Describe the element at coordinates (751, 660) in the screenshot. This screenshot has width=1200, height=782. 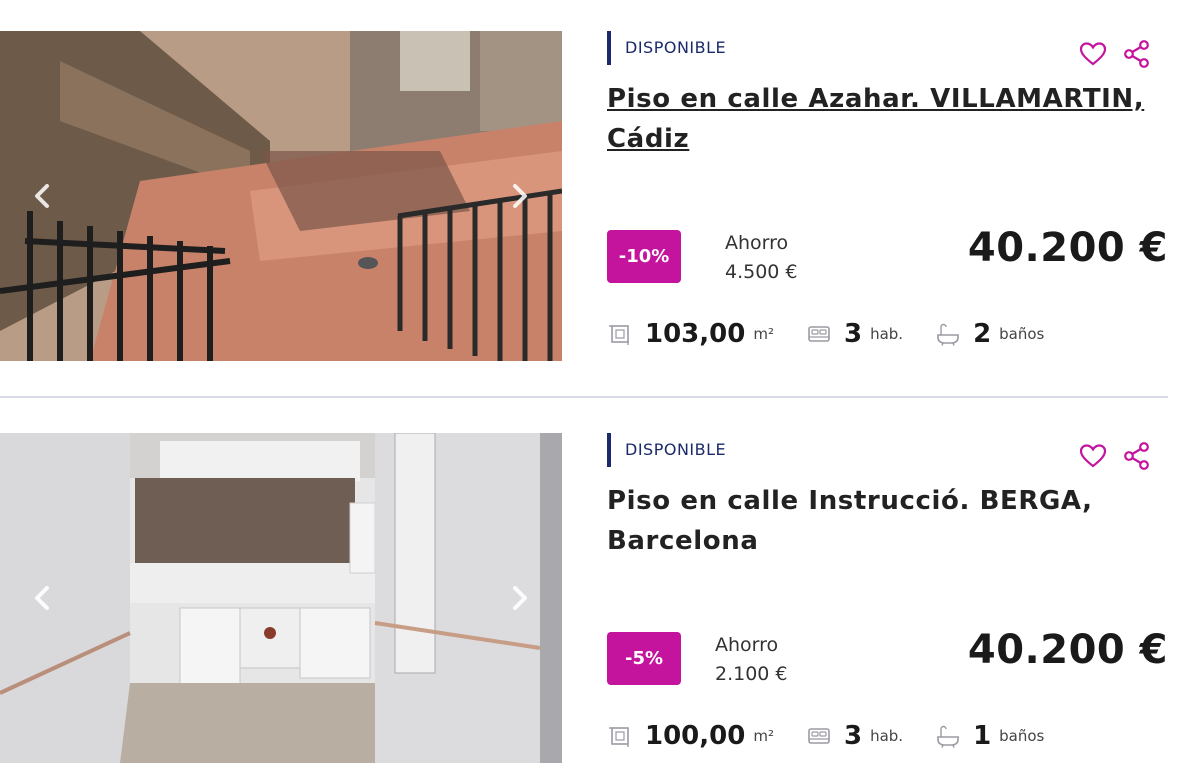
I see `saving-info: Ahorro 2.100 €` at that location.